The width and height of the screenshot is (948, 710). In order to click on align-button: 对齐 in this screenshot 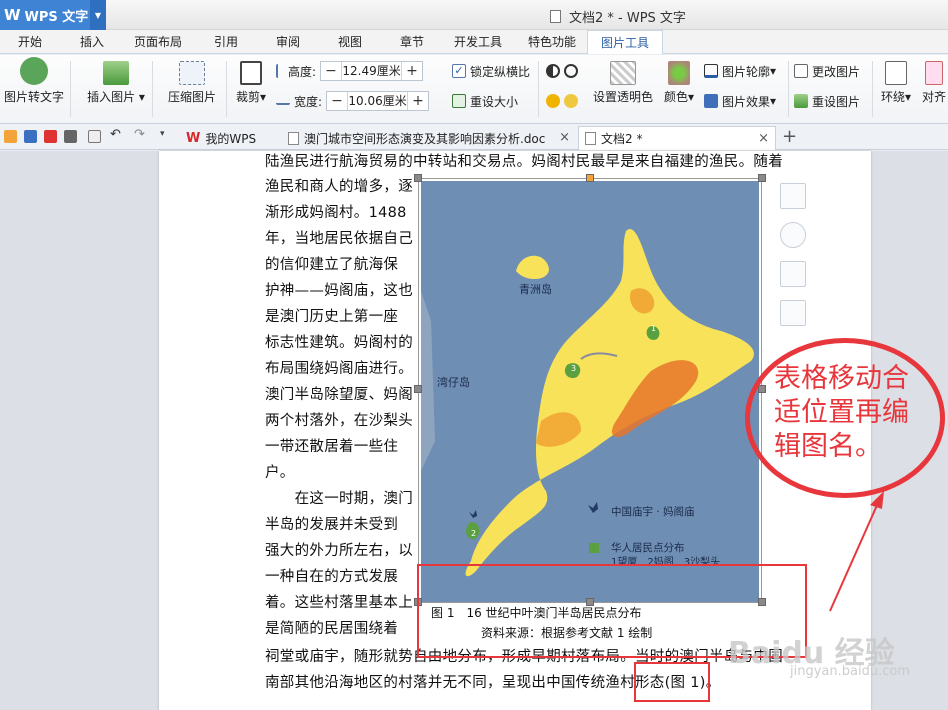, I will do `click(934, 81)`.